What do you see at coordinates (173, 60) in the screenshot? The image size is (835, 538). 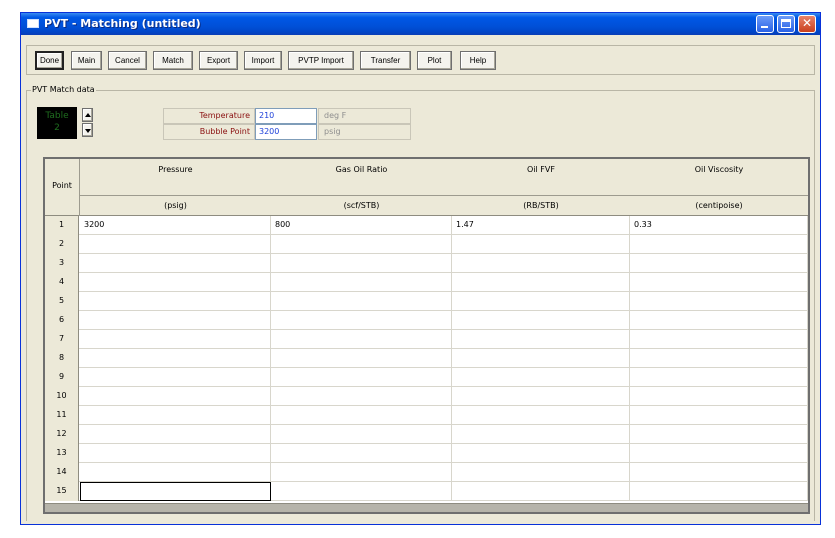 I see `match-button: Match` at bounding box center [173, 60].